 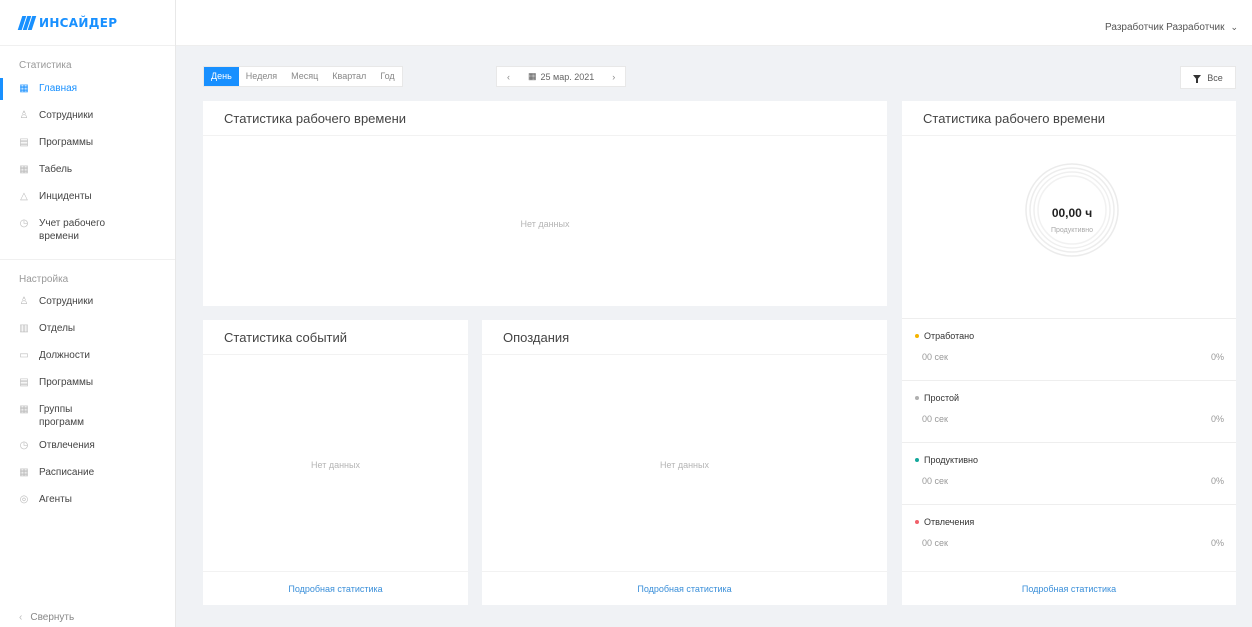 I want to click on logo-text: ИНСАЙДЕР, so click(x=78, y=22).